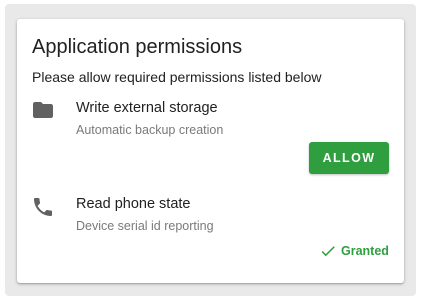 The height and width of the screenshot is (300, 421). I want to click on check-icon, so click(328, 251).